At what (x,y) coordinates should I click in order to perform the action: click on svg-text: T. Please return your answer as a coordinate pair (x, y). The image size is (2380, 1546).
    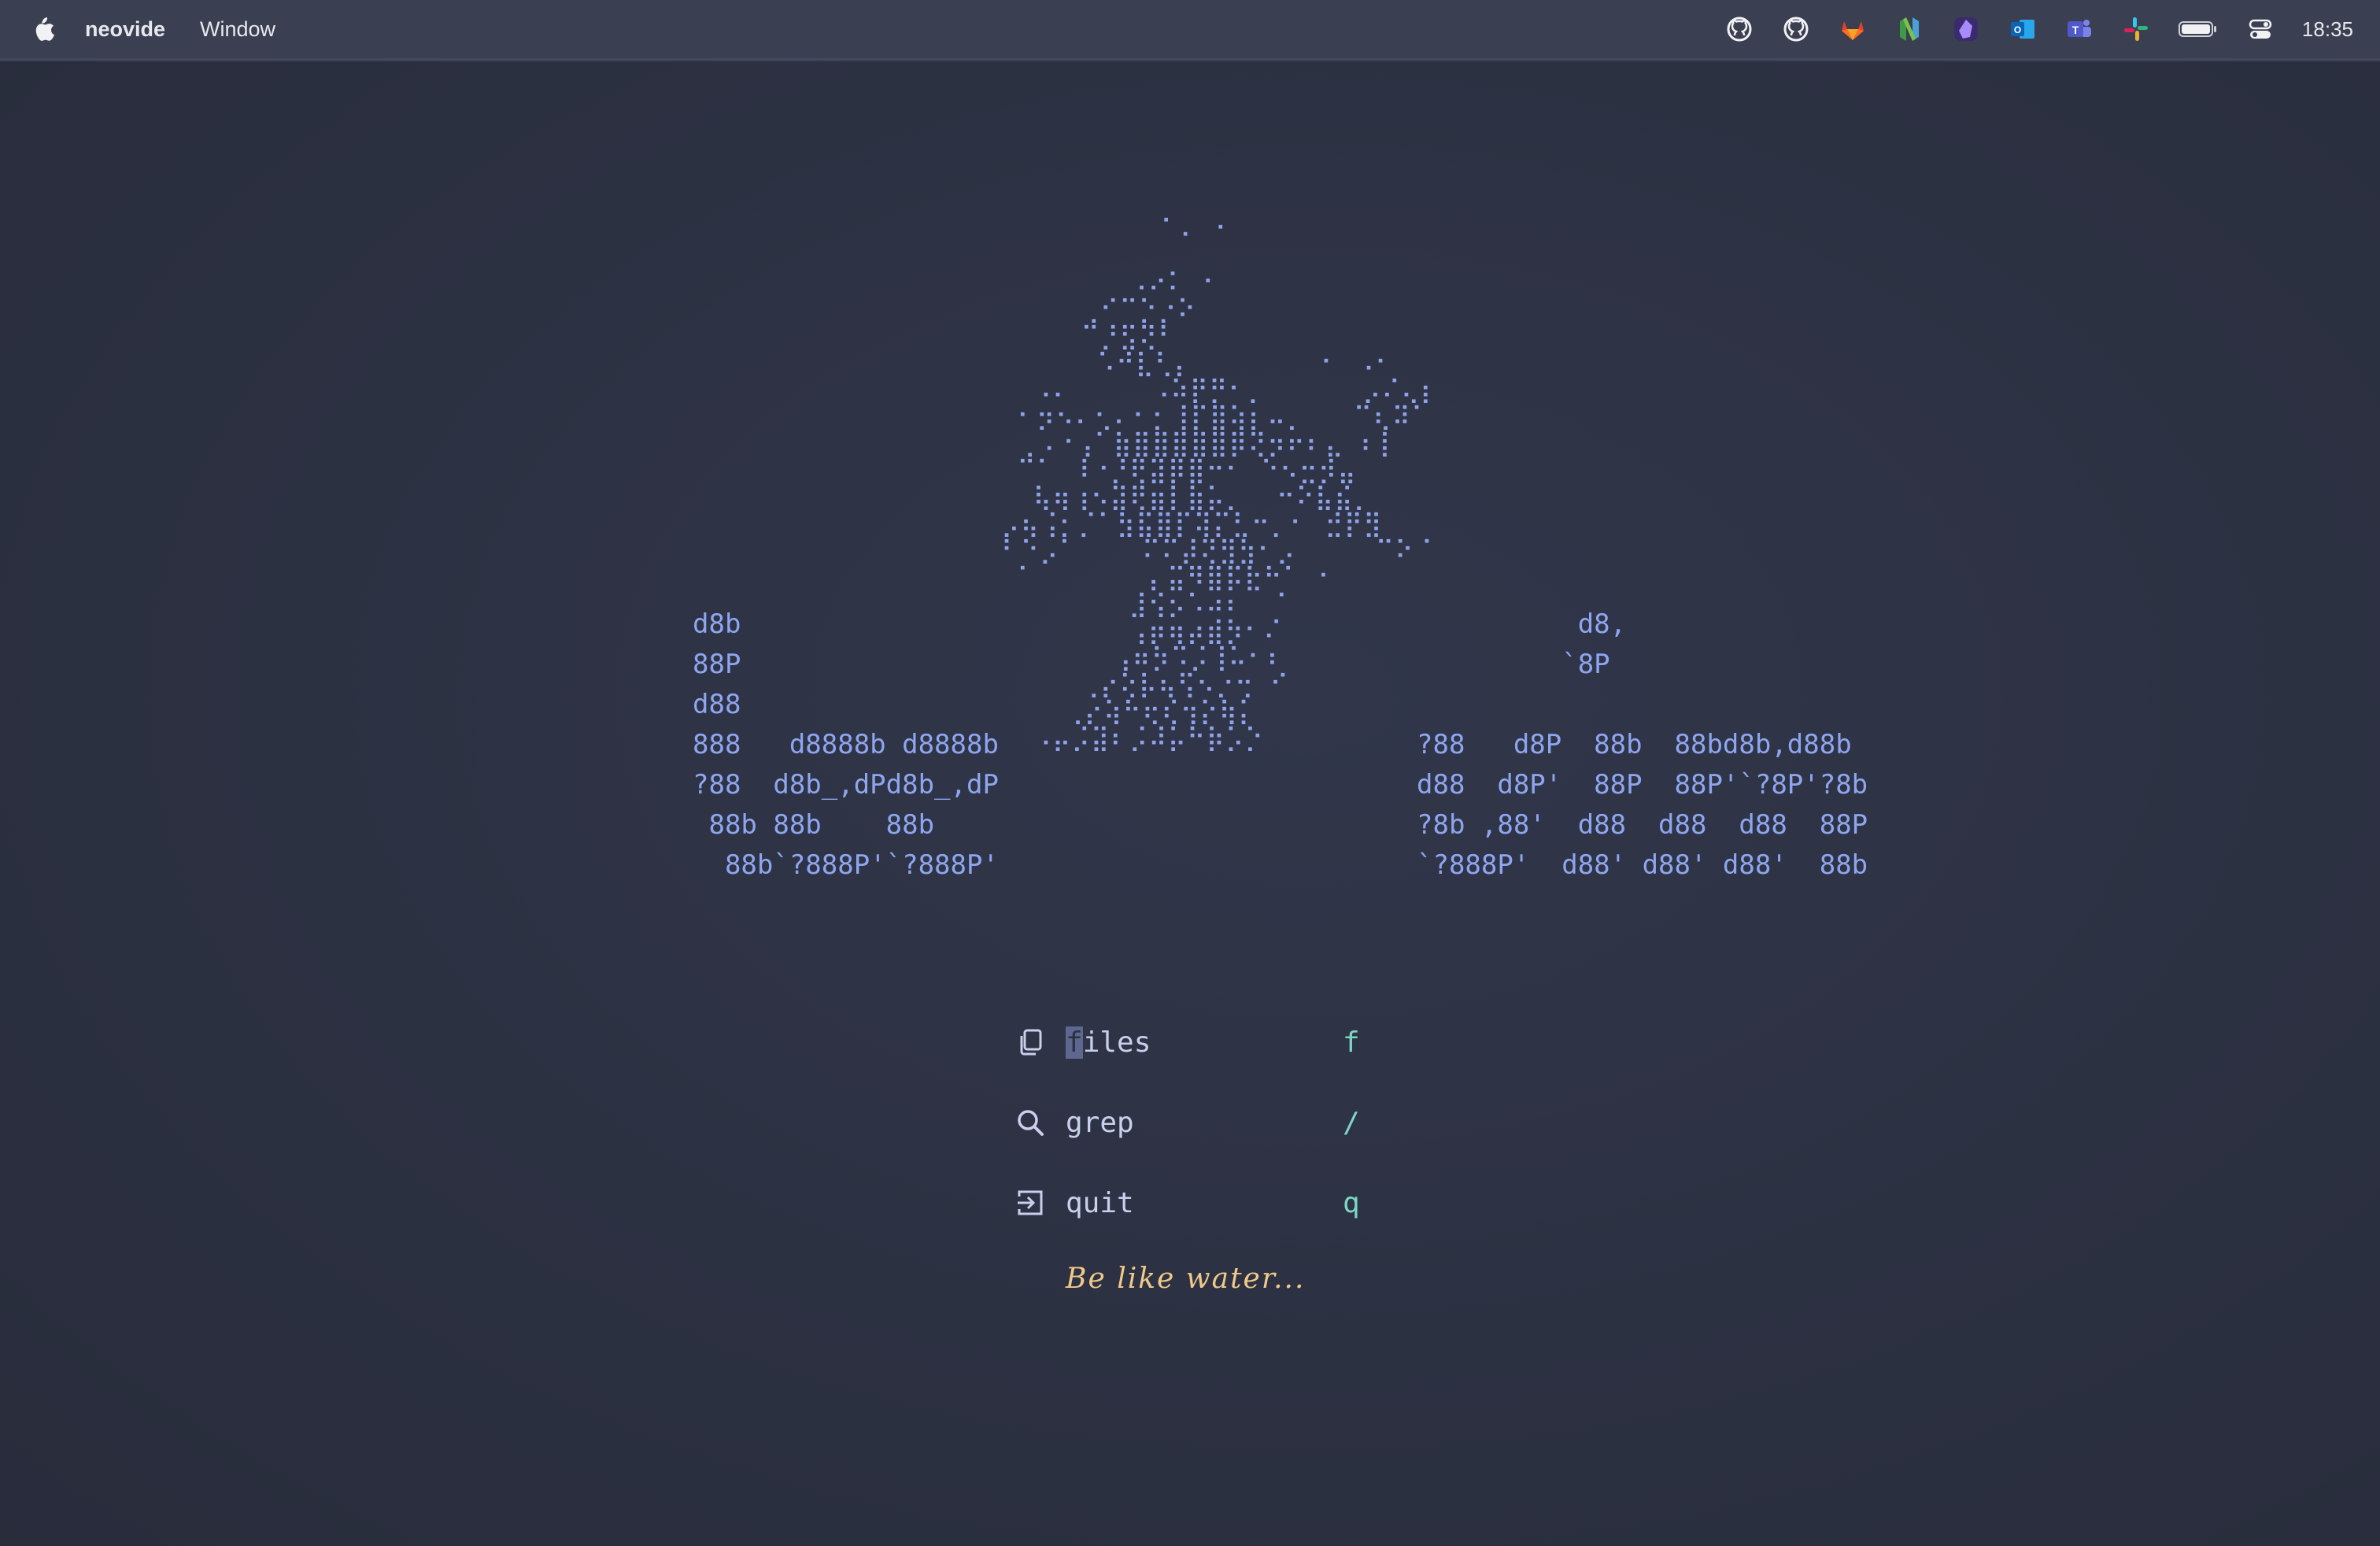
    Looking at the image, I should click on (2075, 30).